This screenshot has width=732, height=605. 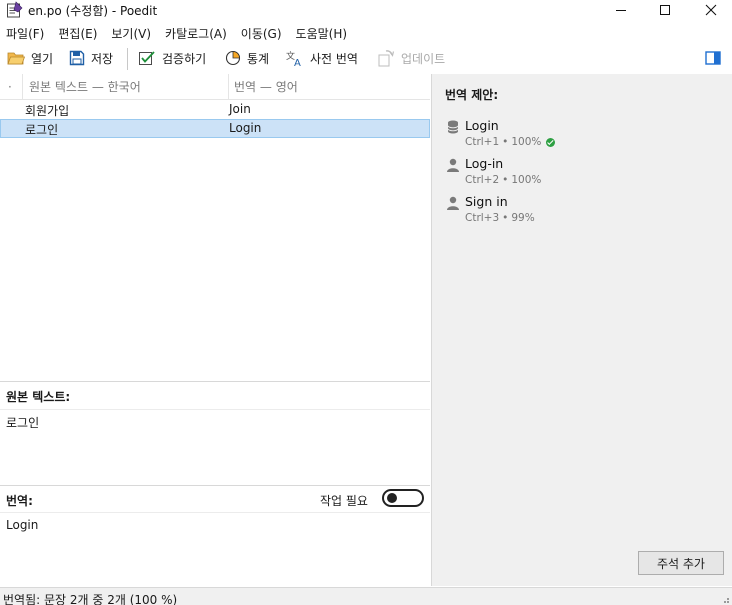 I want to click on validate-label: 검증하기, so click(x=184, y=58).